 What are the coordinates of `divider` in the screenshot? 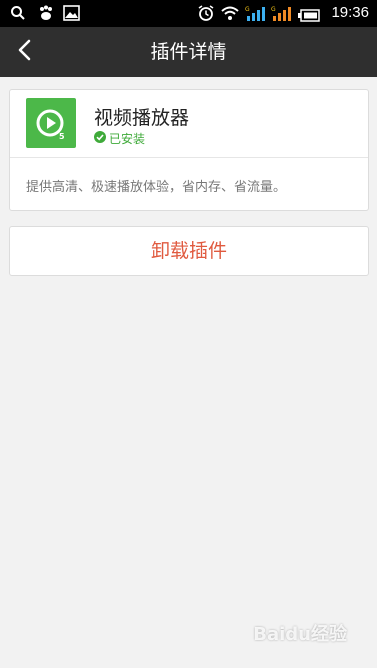 It's located at (189, 157).